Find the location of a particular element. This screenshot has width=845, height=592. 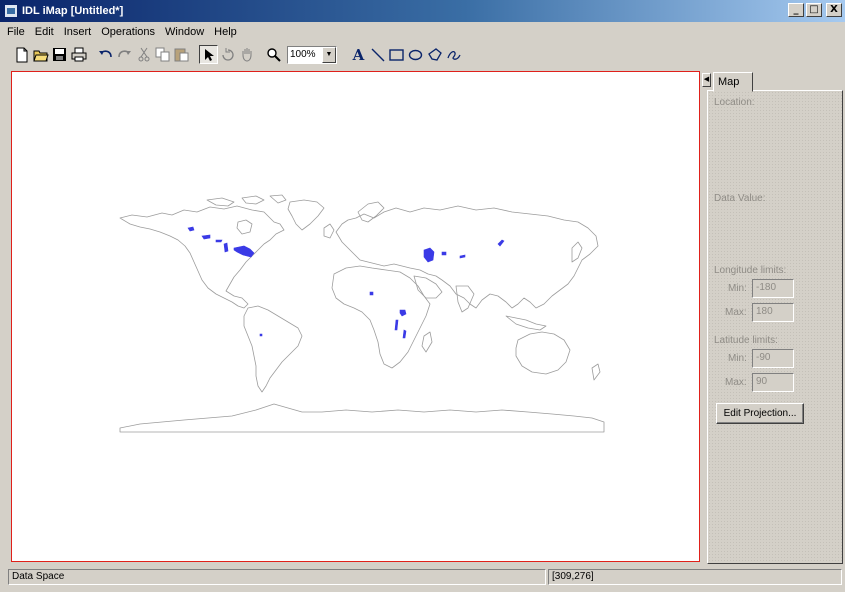

new-file-icon is located at coordinates (21, 54).